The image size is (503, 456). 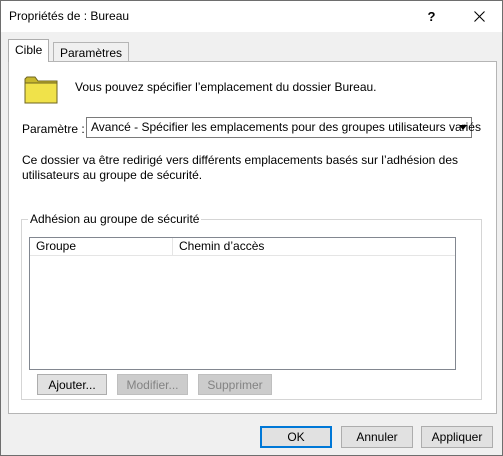 What do you see at coordinates (29, 50) in the screenshot?
I see `tab-target: Cible` at bounding box center [29, 50].